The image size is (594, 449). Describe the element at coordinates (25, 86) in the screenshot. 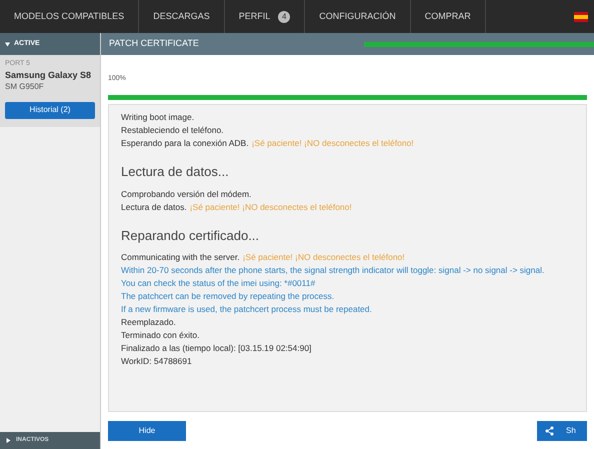

I see `device-model: SM G950F` at that location.